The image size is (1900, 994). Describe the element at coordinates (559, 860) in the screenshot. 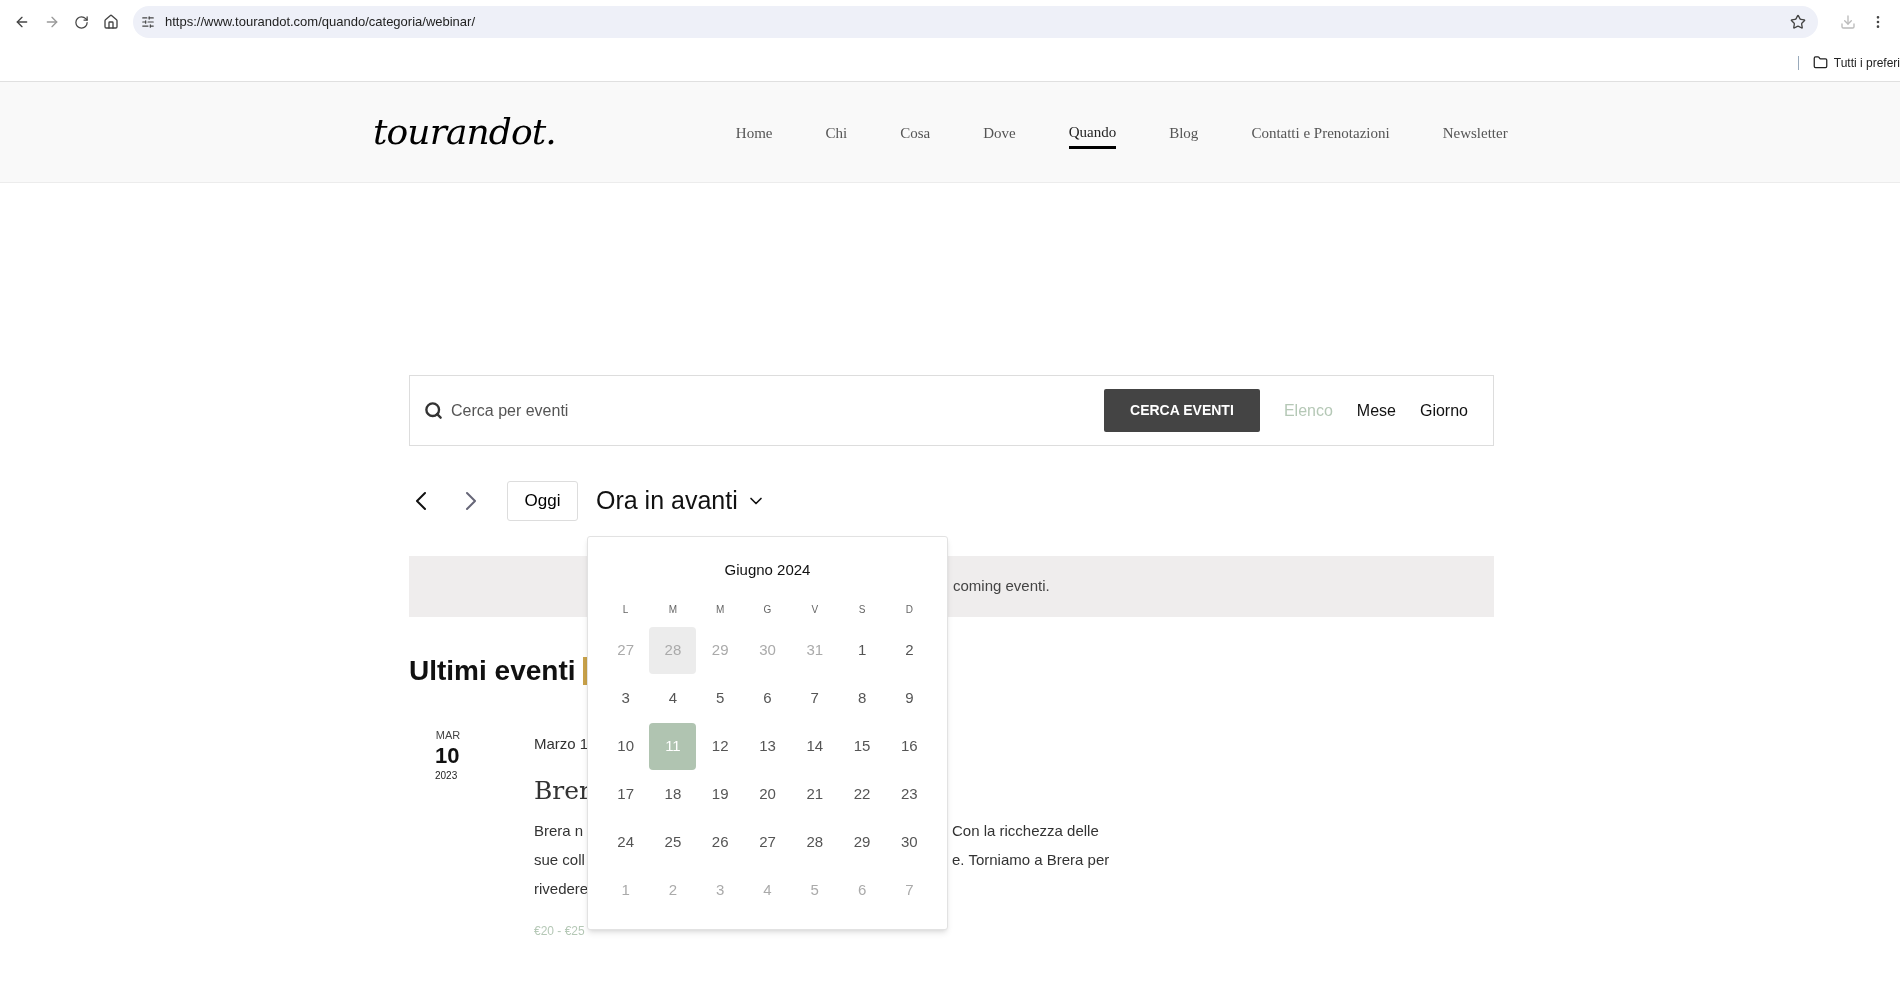

I see `event-description-text: sue coll` at that location.